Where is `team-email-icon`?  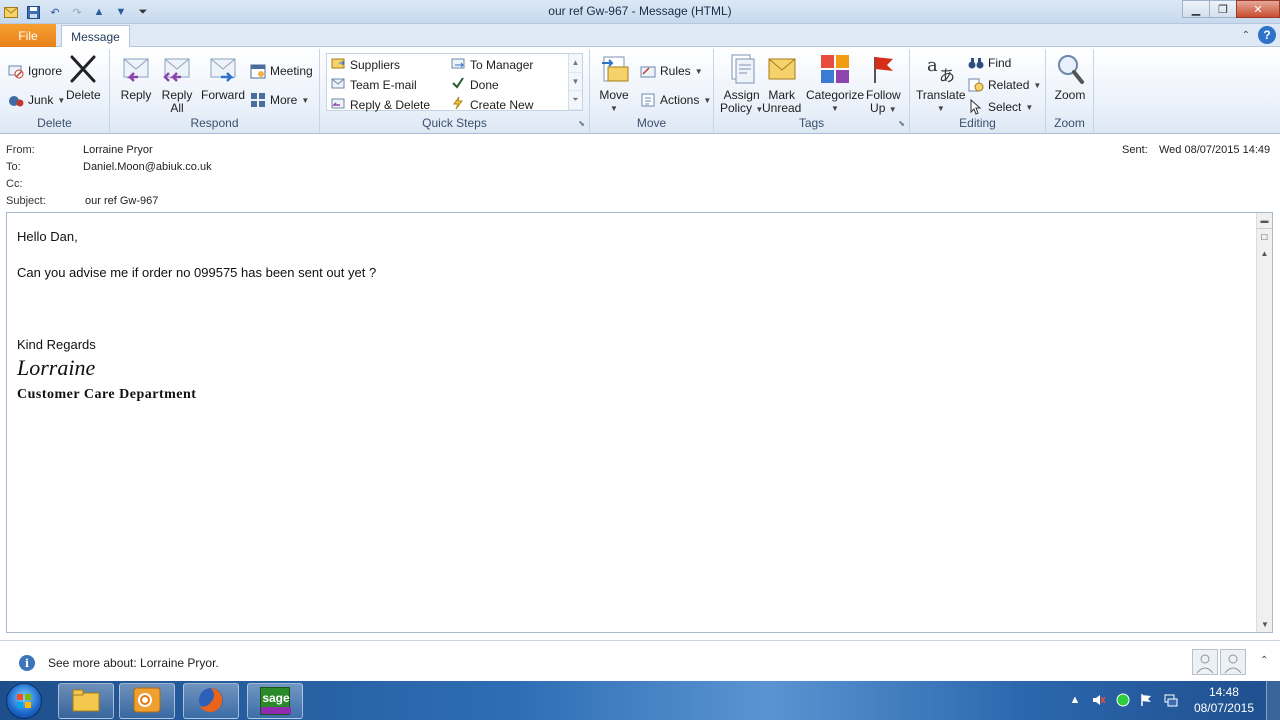 team-email-icon is located at coordinates (338, 84).